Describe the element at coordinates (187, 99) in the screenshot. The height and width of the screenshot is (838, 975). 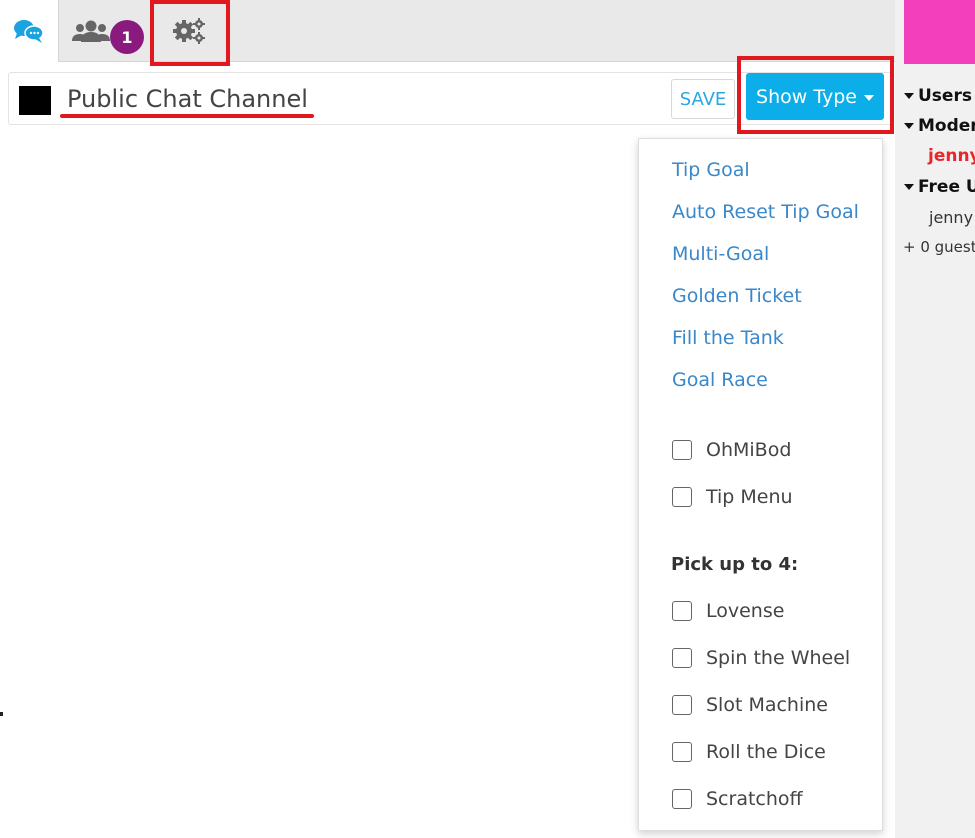
I see `channel-name-field: Public Chat Channel` at that location.